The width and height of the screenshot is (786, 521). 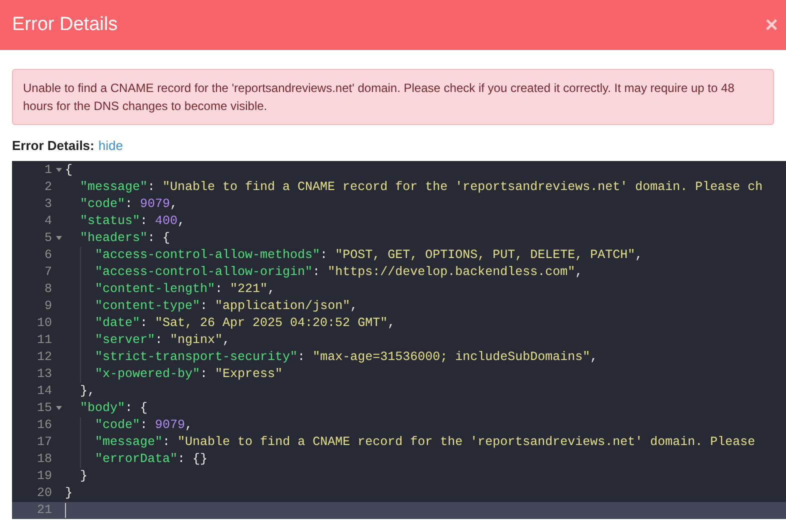 I want to click on line-number: 5, so click(x=48, y=238).